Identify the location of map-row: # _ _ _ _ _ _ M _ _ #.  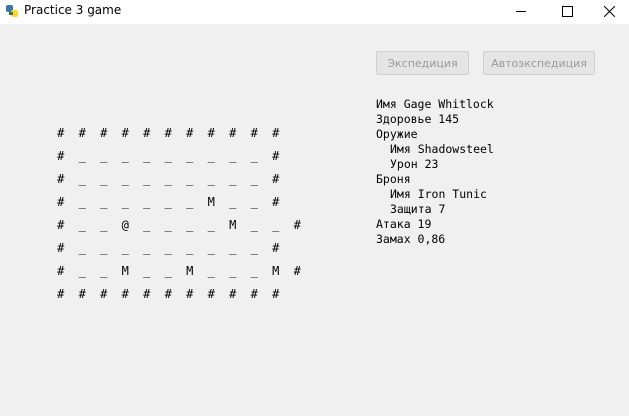
(179, 206).